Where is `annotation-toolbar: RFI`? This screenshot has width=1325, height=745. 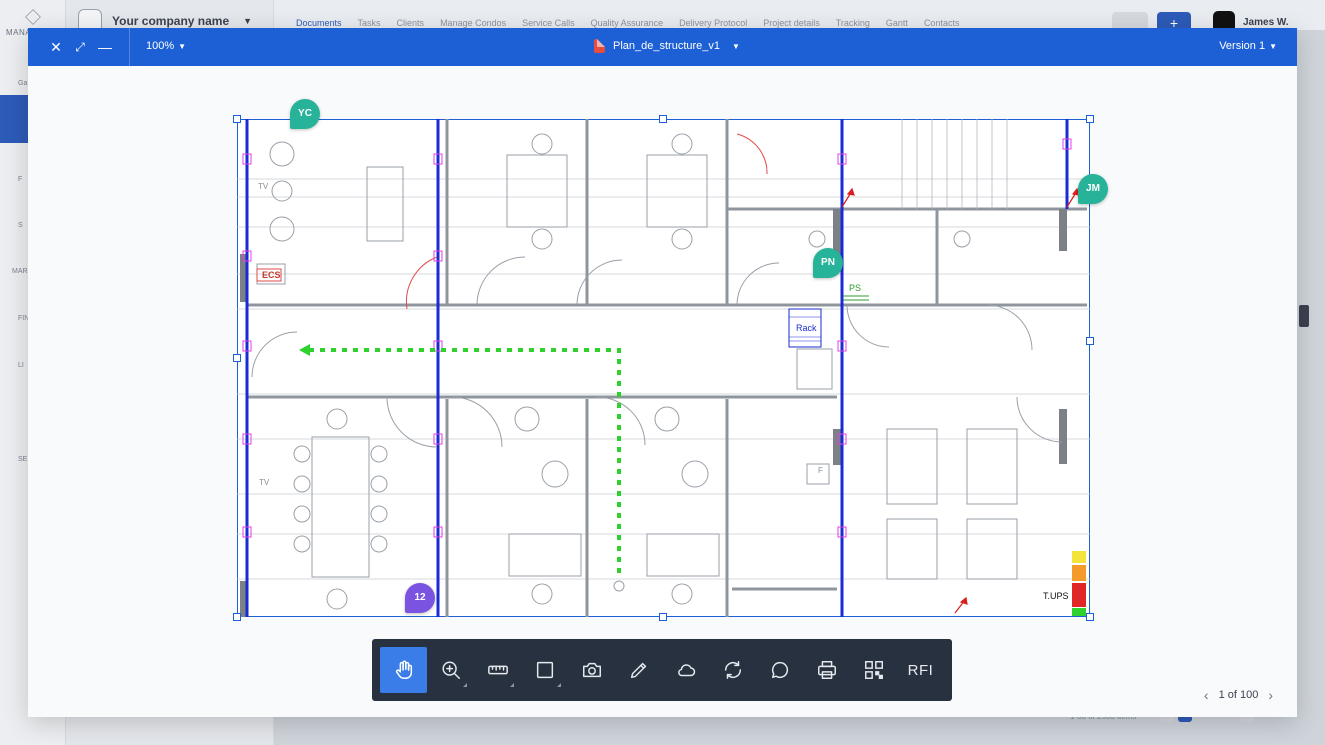 annotation-toolbar: RFI is located at coordinates (662, 670).